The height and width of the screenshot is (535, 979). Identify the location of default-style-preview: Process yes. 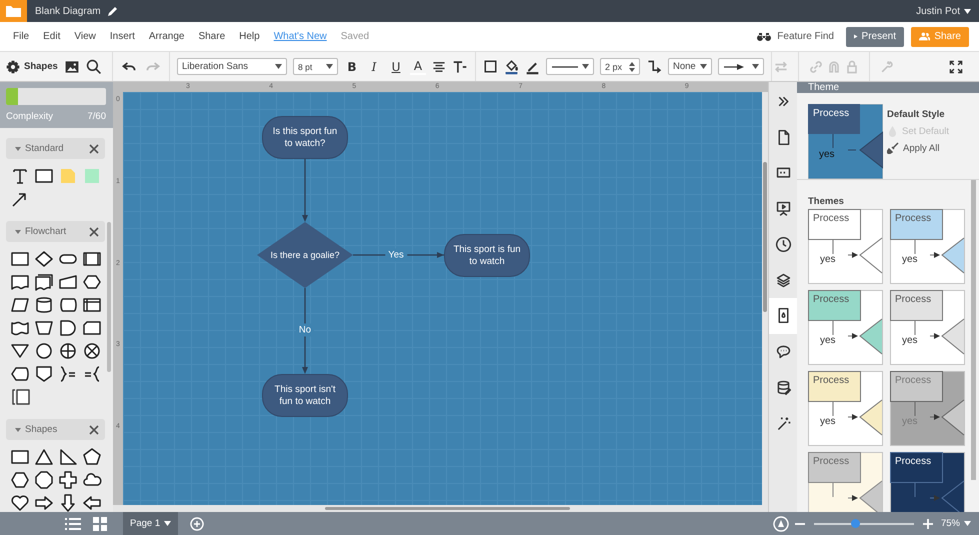
(845, 141).